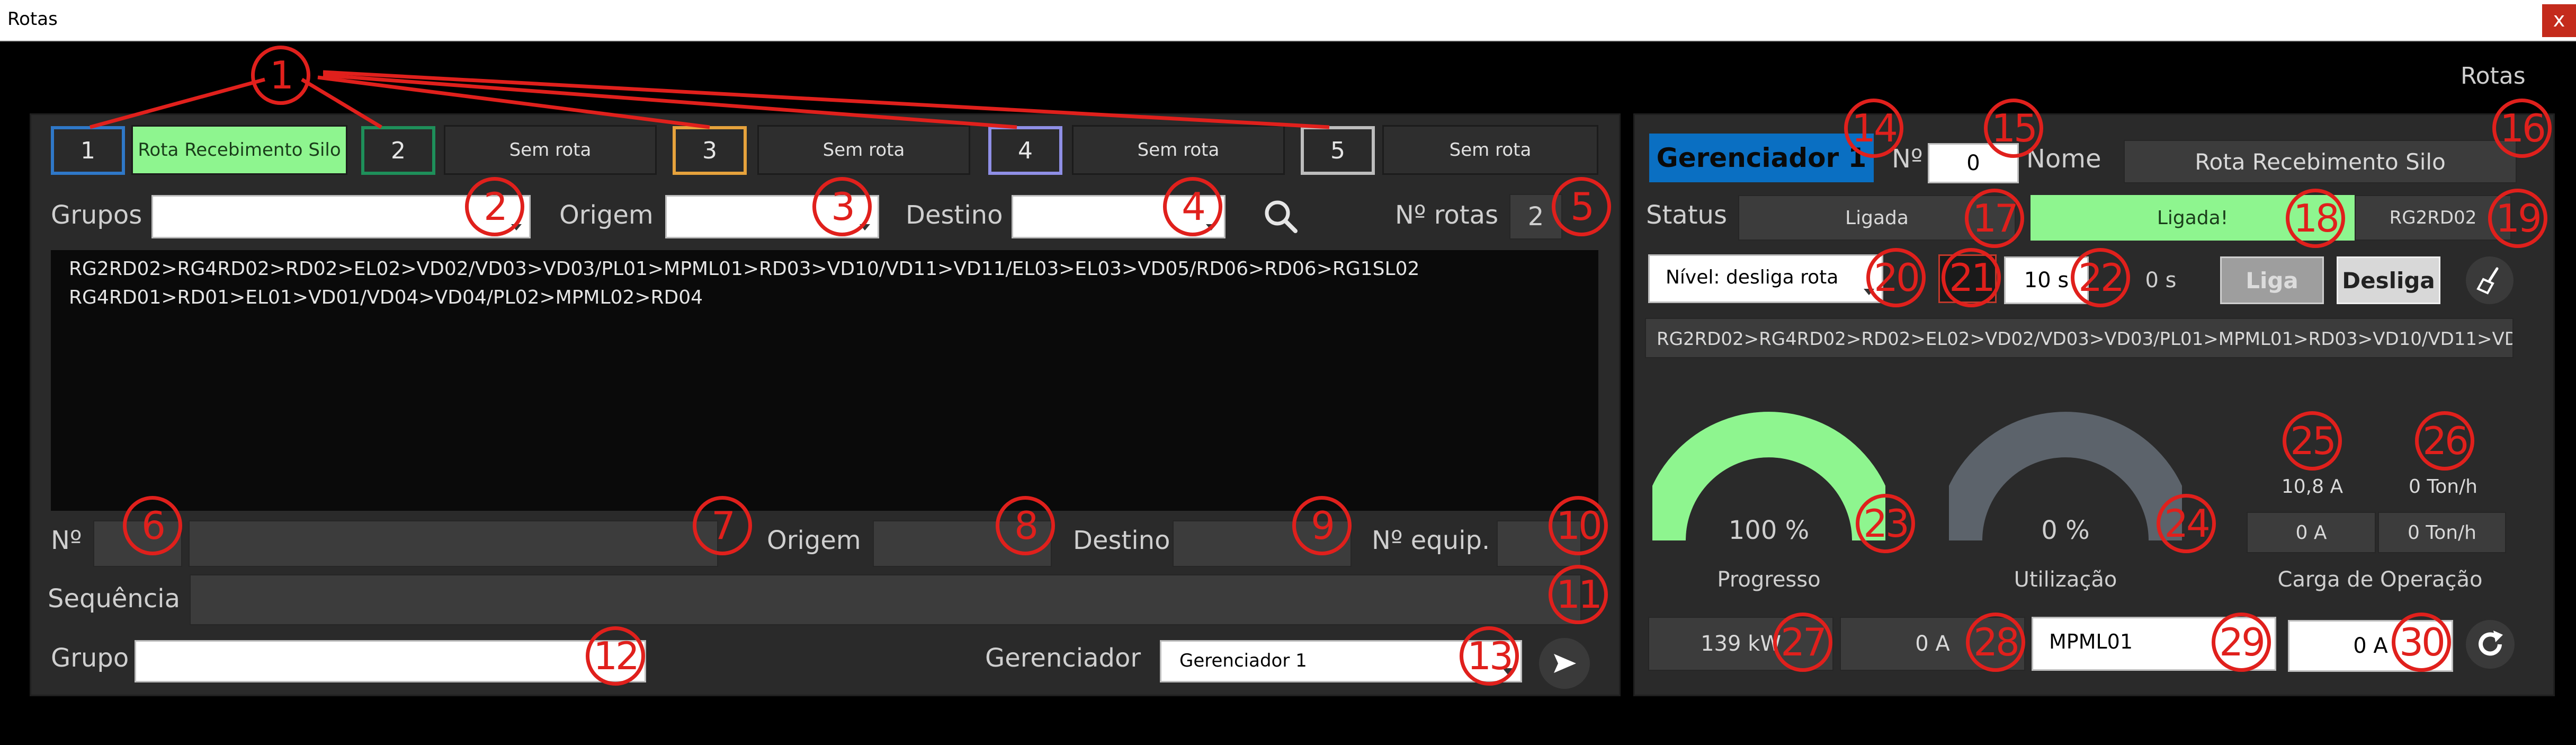 The height and width of the screenshot is (745, 2576). I want to click on annotation-badge-8: 8, so click(1025, 525).